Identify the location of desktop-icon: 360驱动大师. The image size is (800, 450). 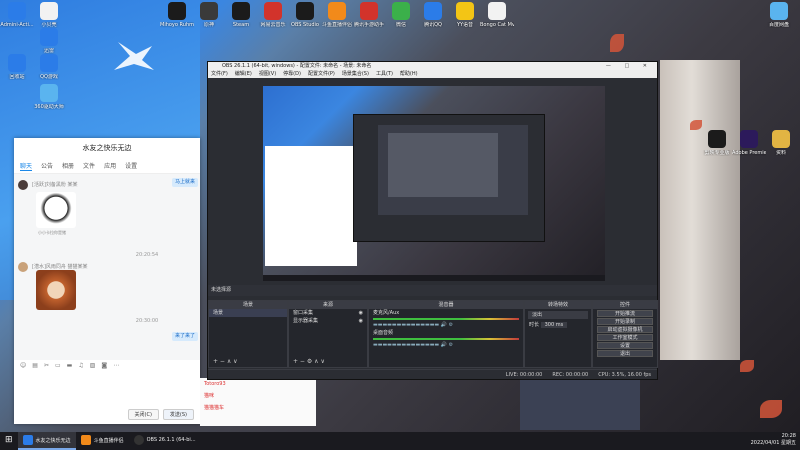
(49, 97).